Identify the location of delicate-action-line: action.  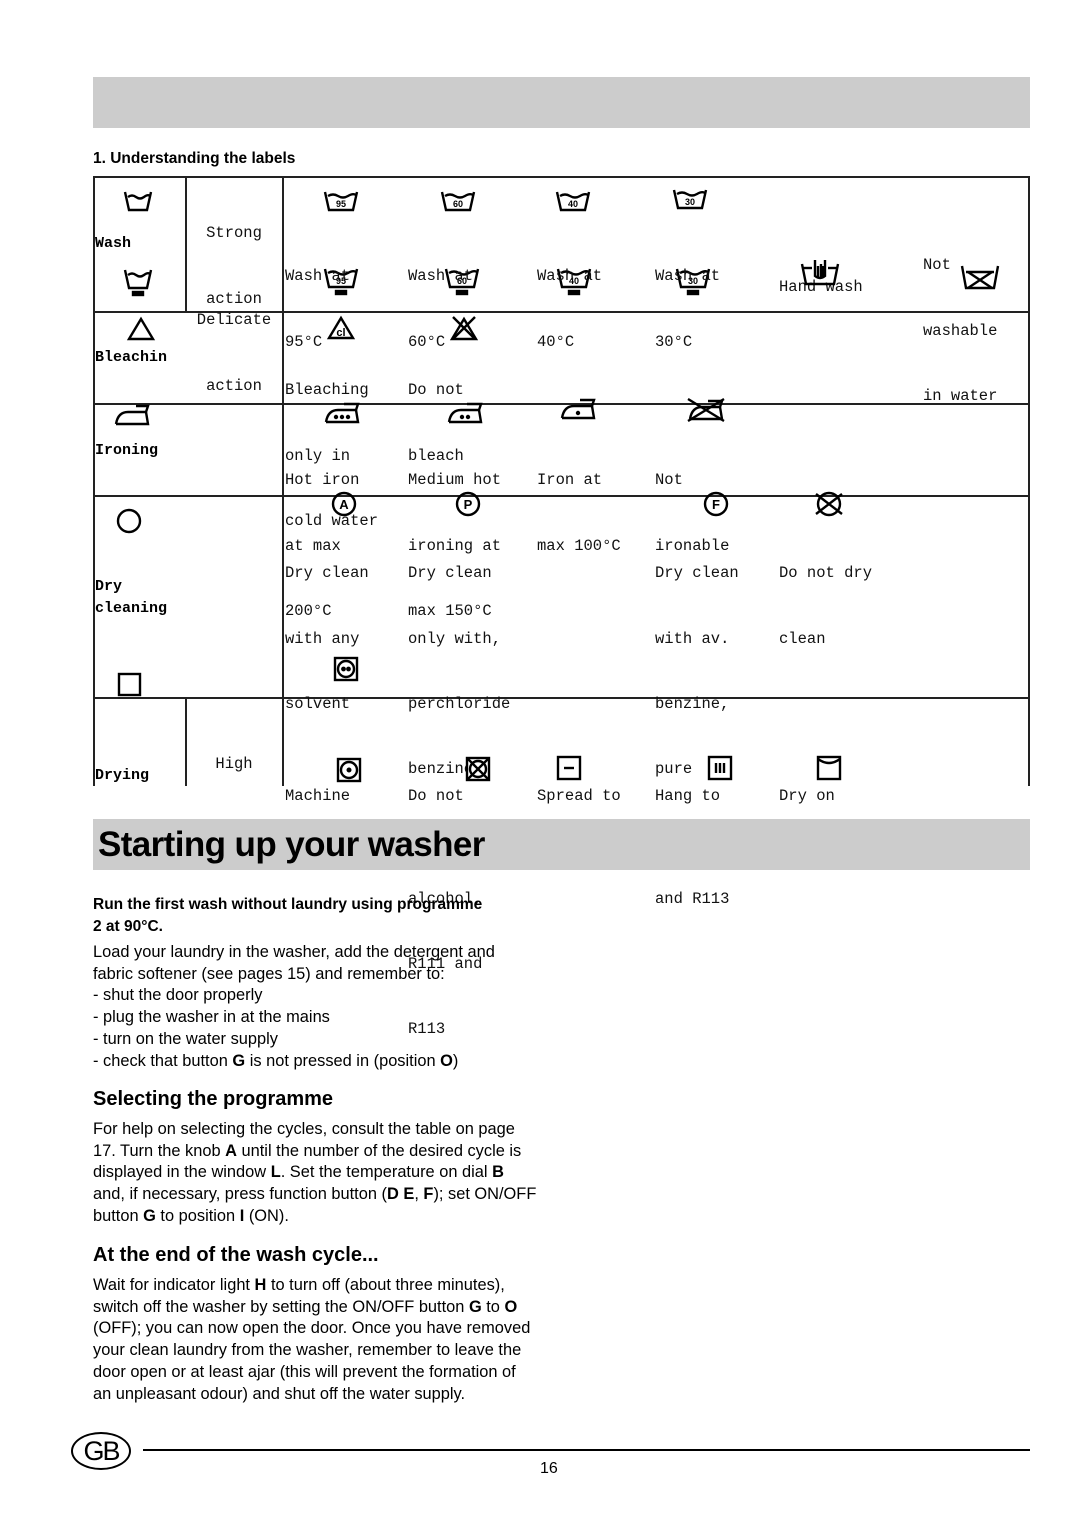
(234, 385).